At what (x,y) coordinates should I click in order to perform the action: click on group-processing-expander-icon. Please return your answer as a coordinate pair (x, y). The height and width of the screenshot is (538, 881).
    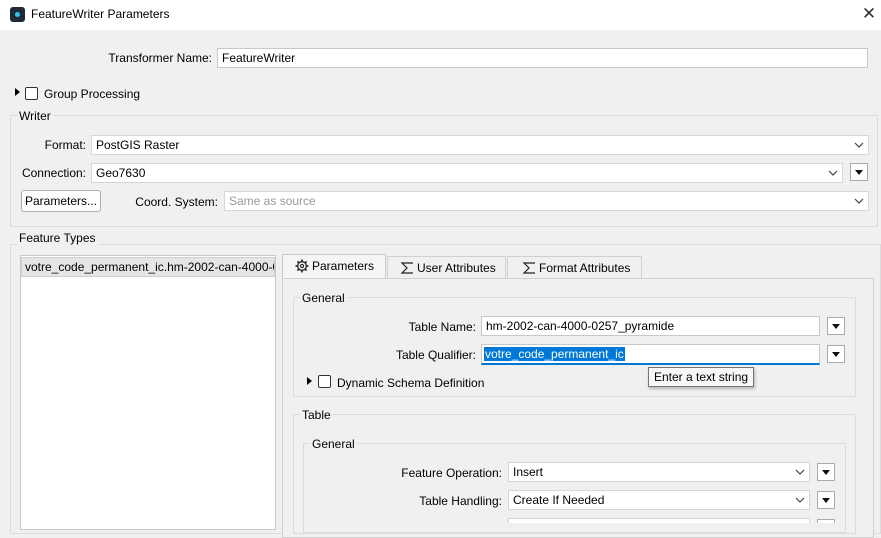
    Looking at the image, I should click on (17, 92).